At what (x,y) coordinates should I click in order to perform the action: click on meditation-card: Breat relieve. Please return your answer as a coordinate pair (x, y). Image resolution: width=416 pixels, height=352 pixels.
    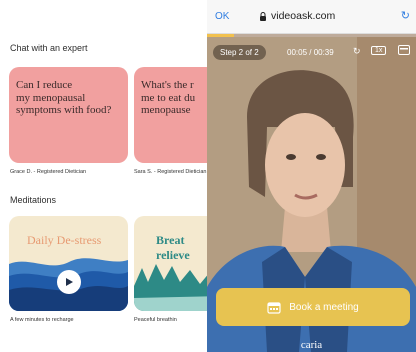
    Looking at the image, I should click on (170, 263).